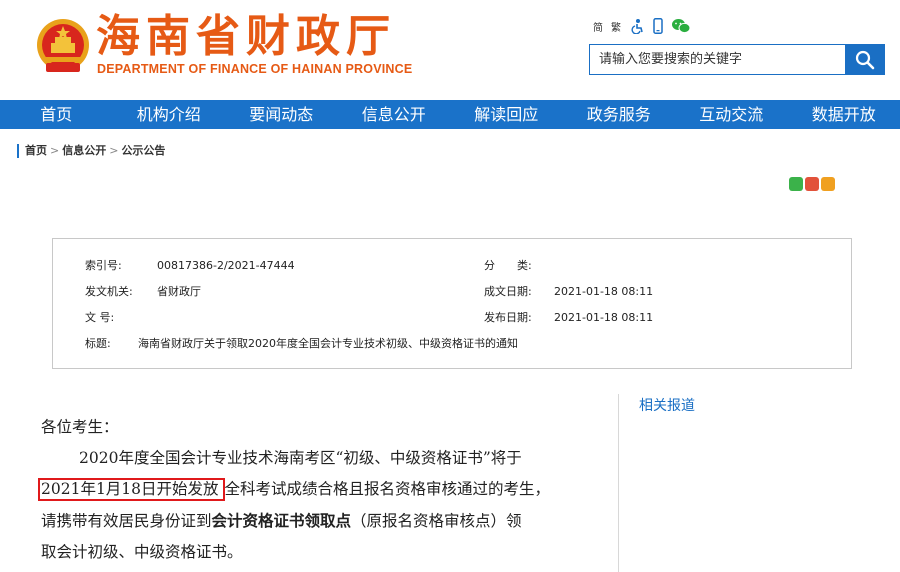 Image resolution: width=900 pixels, height=572 pixels. I want to click on traditional-chinese-link: 繁, so click(616, 26).